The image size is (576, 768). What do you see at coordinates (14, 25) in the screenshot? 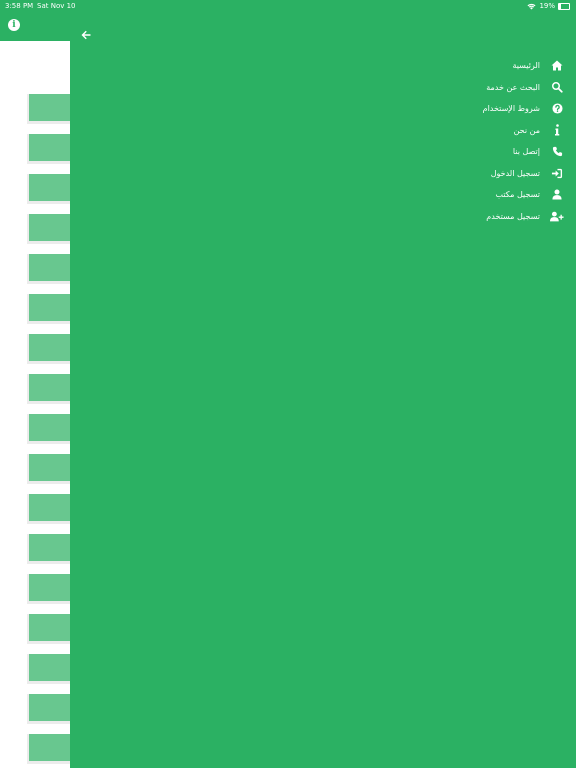
I see `info-icon: i` at bounding box center [14, 25].